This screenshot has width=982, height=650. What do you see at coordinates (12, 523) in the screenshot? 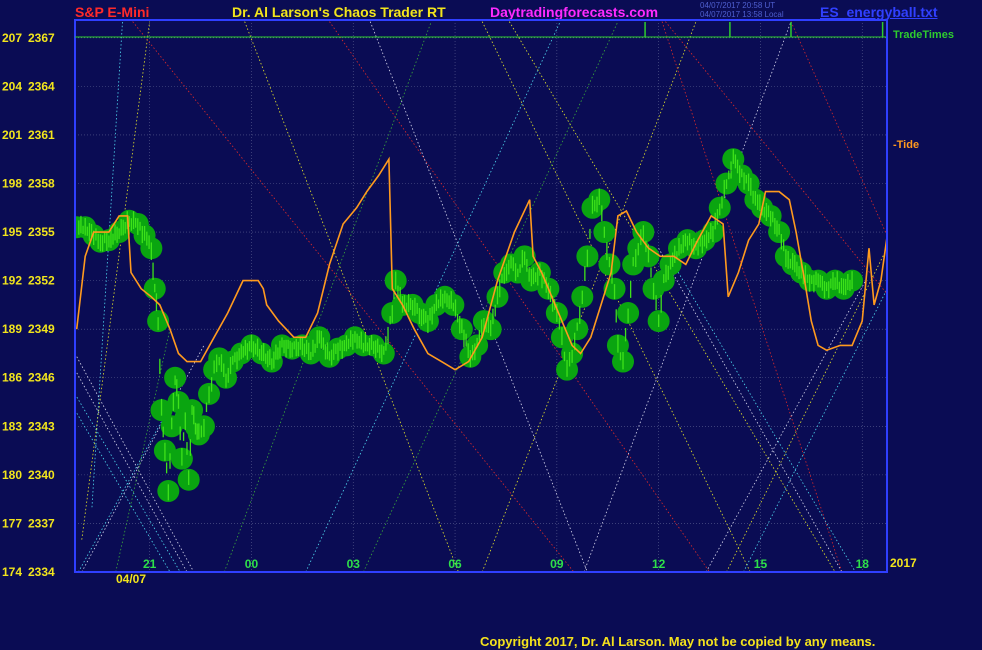
I see `y-tick-label-left: 177` at bounding box center [12, 523].